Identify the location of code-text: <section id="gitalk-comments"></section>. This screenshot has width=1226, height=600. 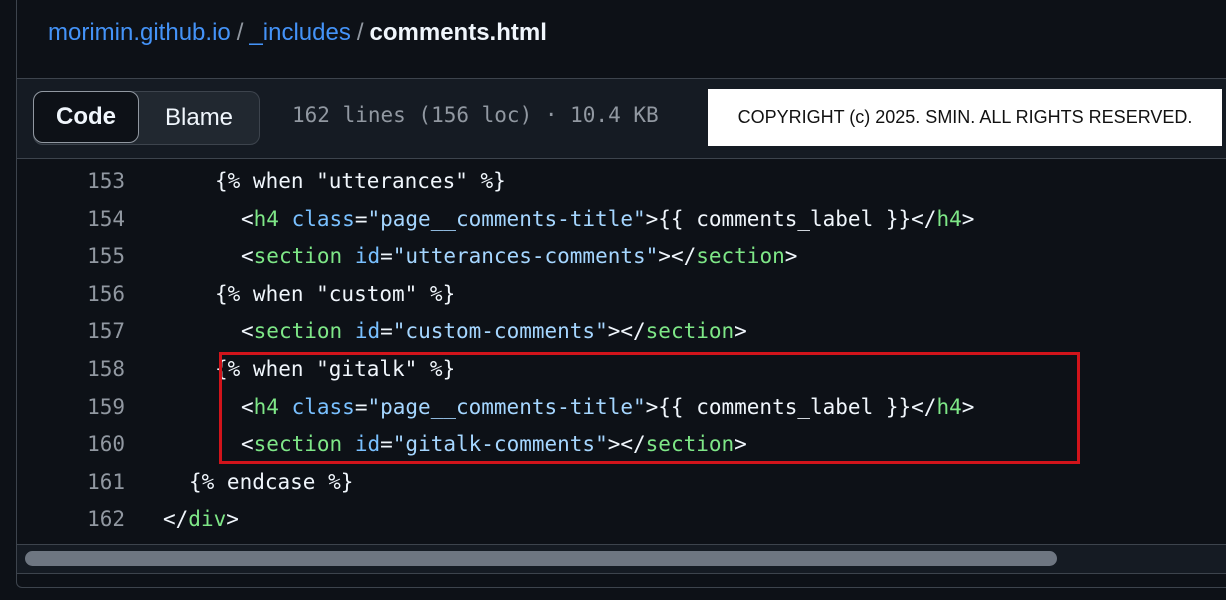
(494, 445).